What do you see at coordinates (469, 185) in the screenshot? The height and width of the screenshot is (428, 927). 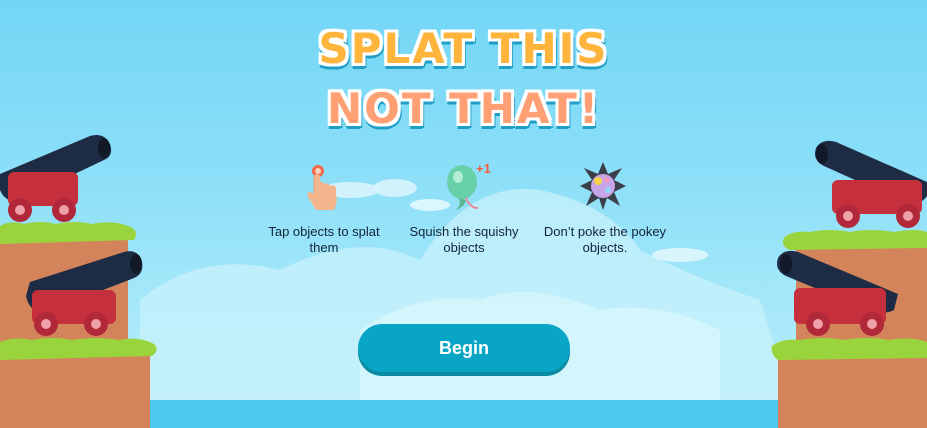 I see `squishy-balloon-icon: +1` at bounding box center [469, 185].